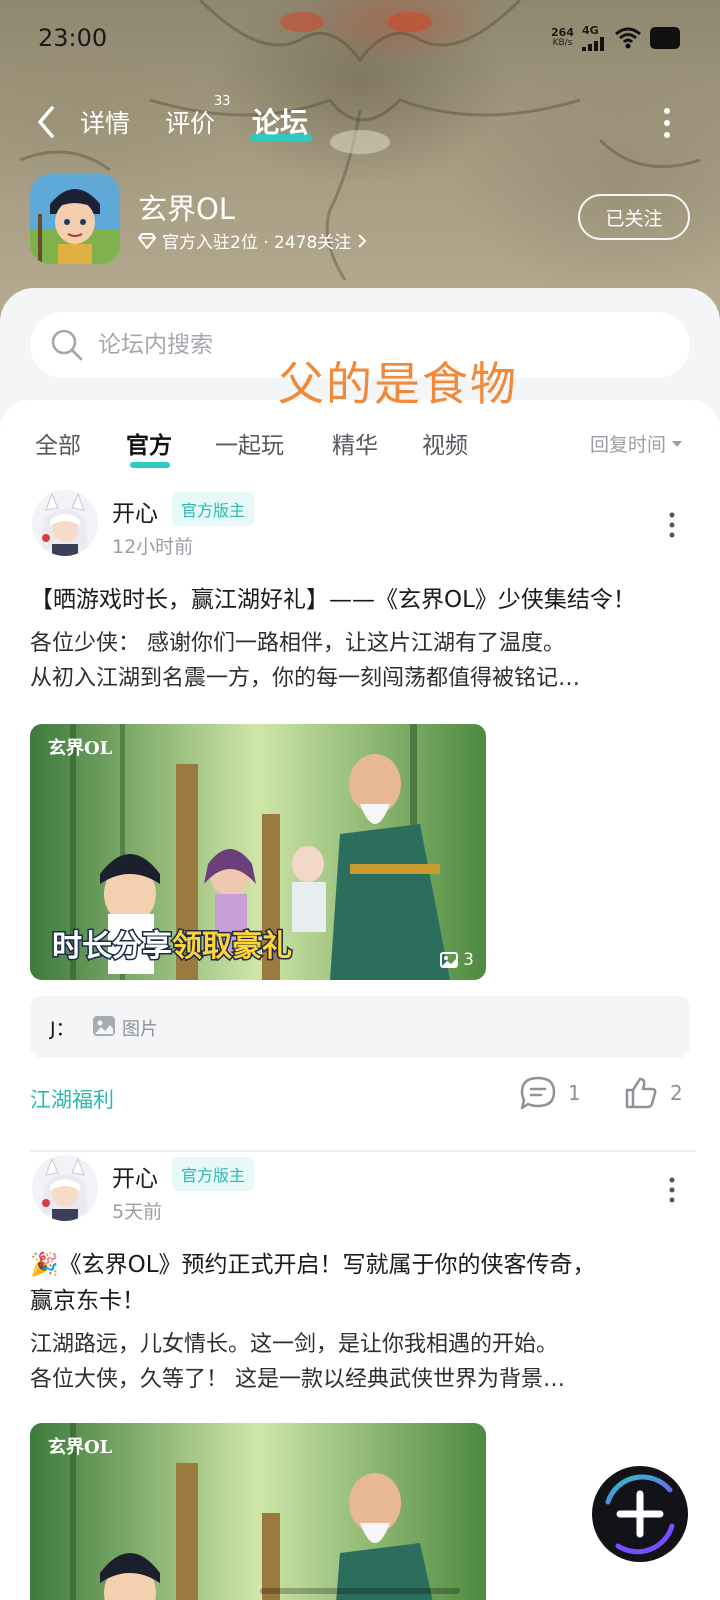  I want to click on cellular-signal-icon: 4G, so click(594, 37).